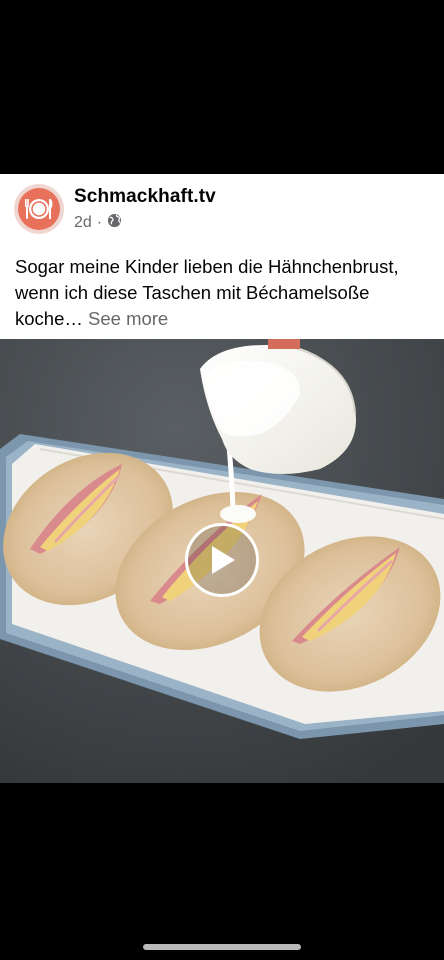 The height and width of the screenshot is (960, 444). Describe the element at coordinates (145, 197) in the screenshot. I see `page-name: Schmackhaft.tv` at that location.